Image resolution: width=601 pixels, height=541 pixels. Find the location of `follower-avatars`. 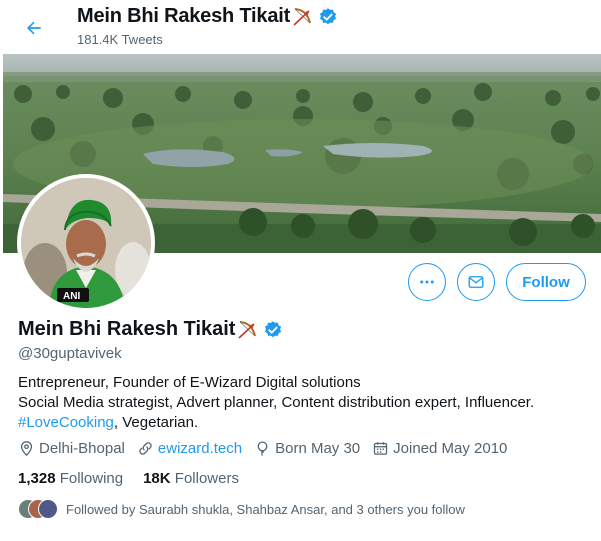

follower-avatars is located at coordinates (38, 509).